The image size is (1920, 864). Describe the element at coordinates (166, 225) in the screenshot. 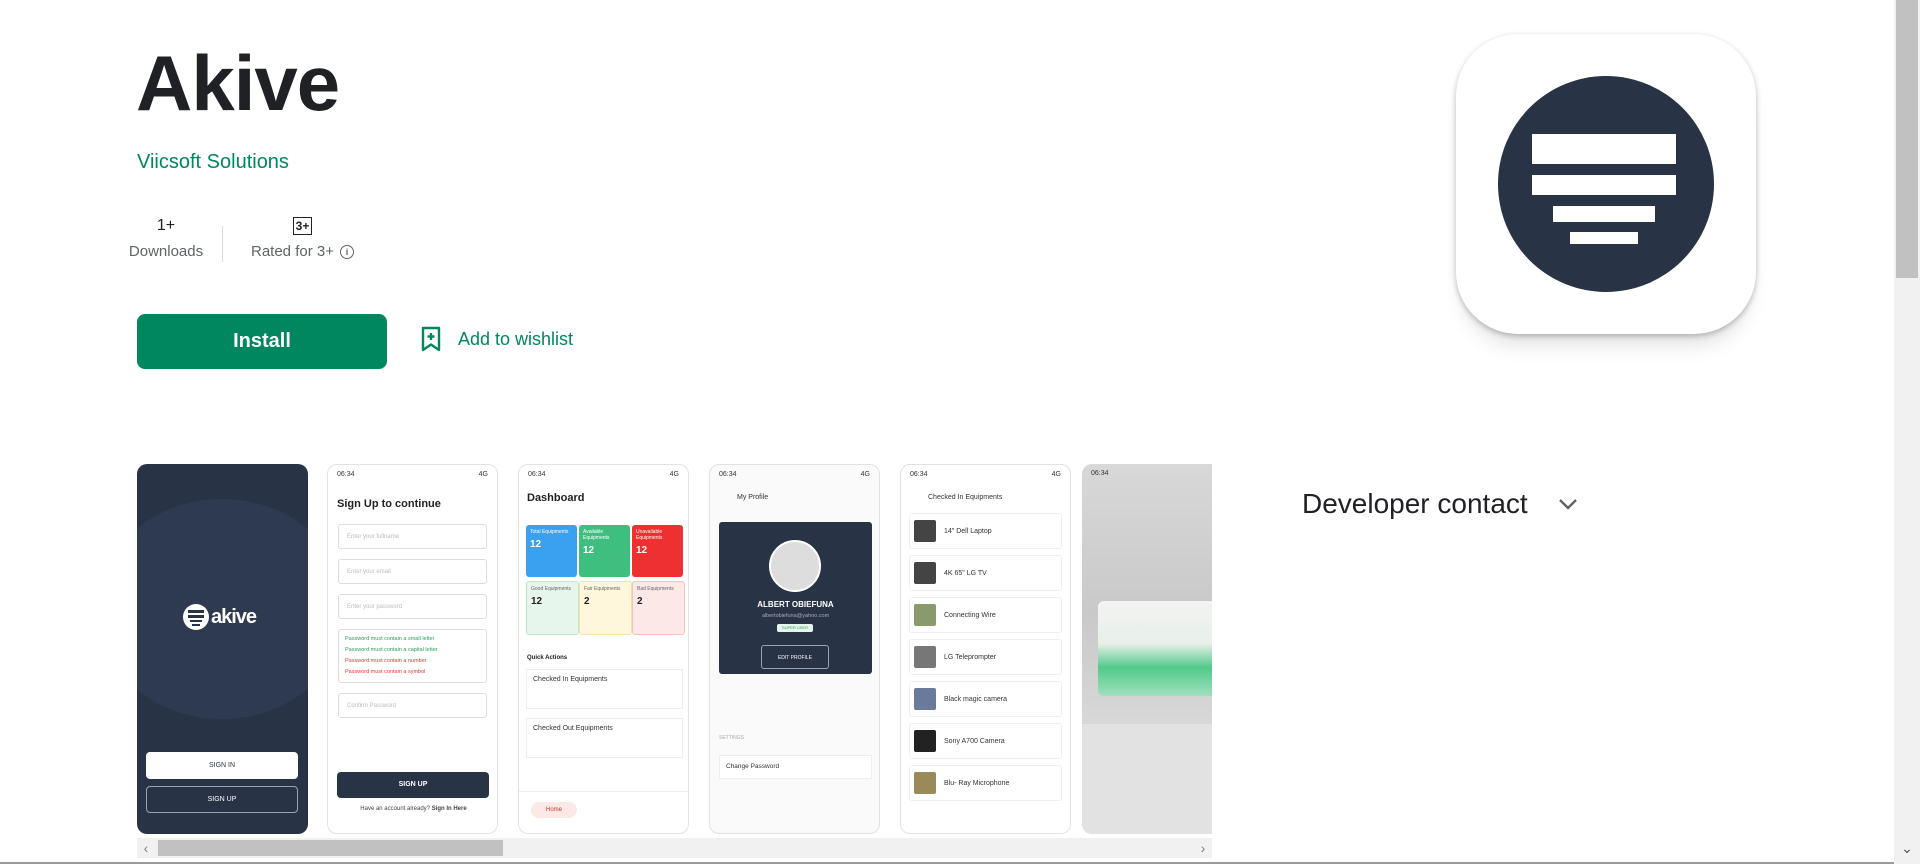

I see `downloads-value: 1+` at that location.